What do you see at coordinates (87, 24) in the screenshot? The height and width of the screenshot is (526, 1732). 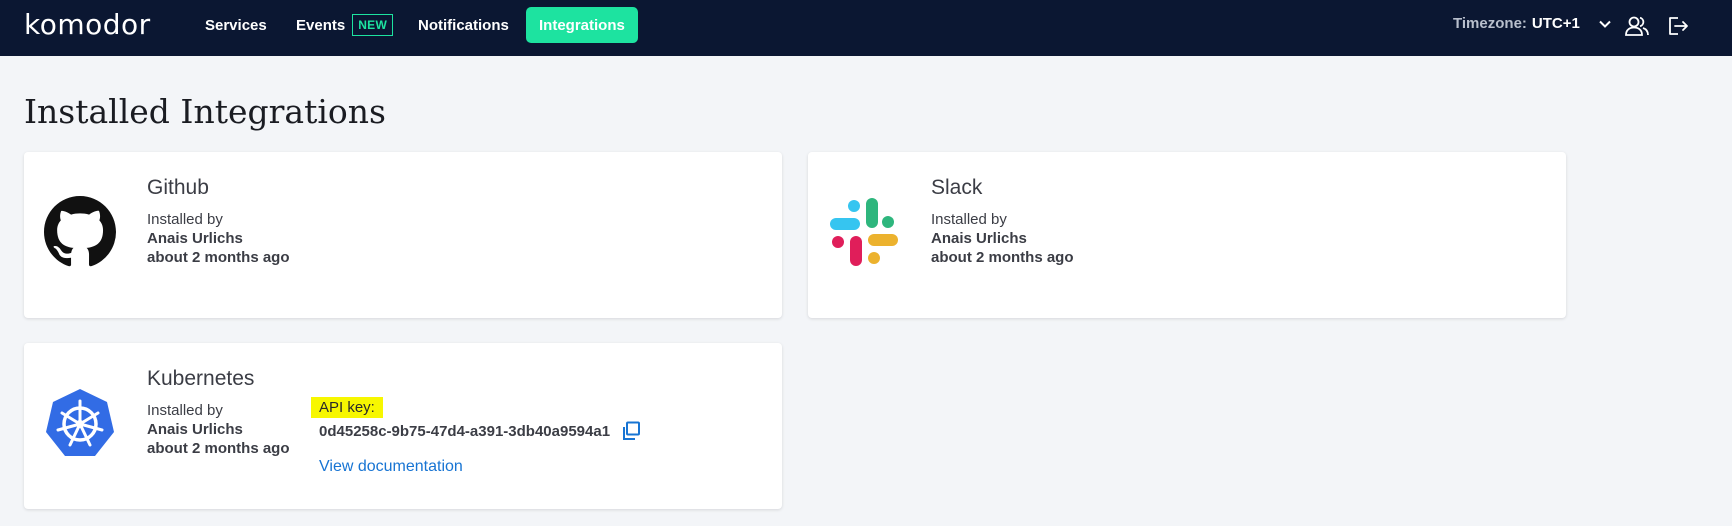 I see `komodor-logo: komodor` at bounding box center [87, 24].